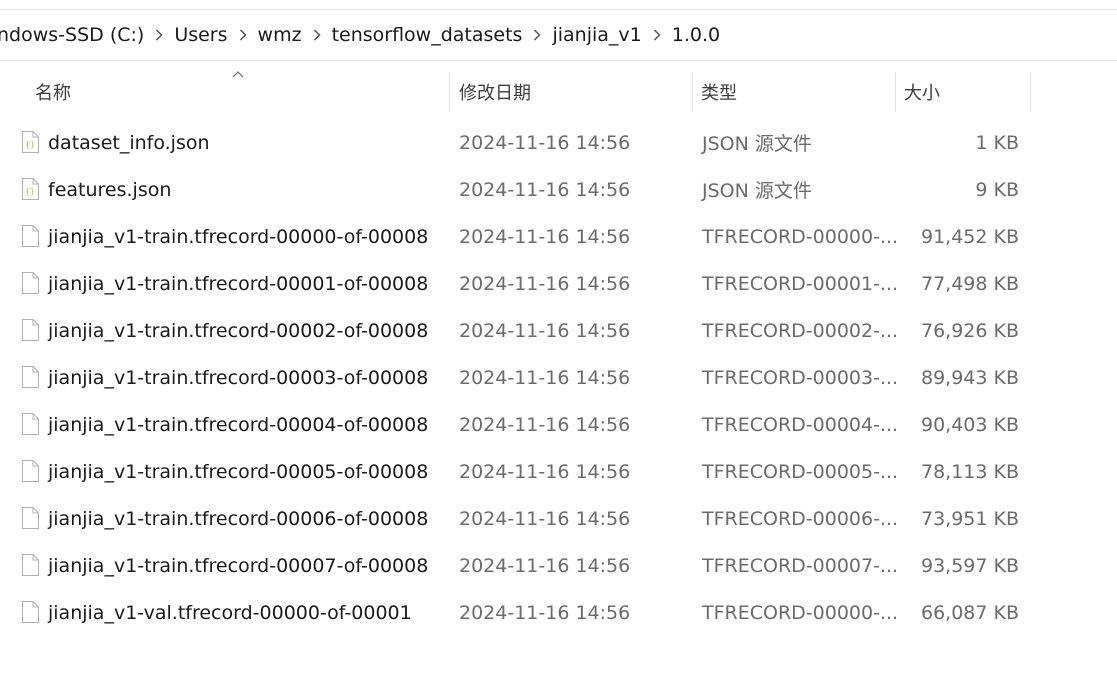 This screenshot has width=1117, height=676. What do you see at coordinates (238, 74) in the screenshot?
I see `sort-ascending-icon` at bounding box center [238, 74].